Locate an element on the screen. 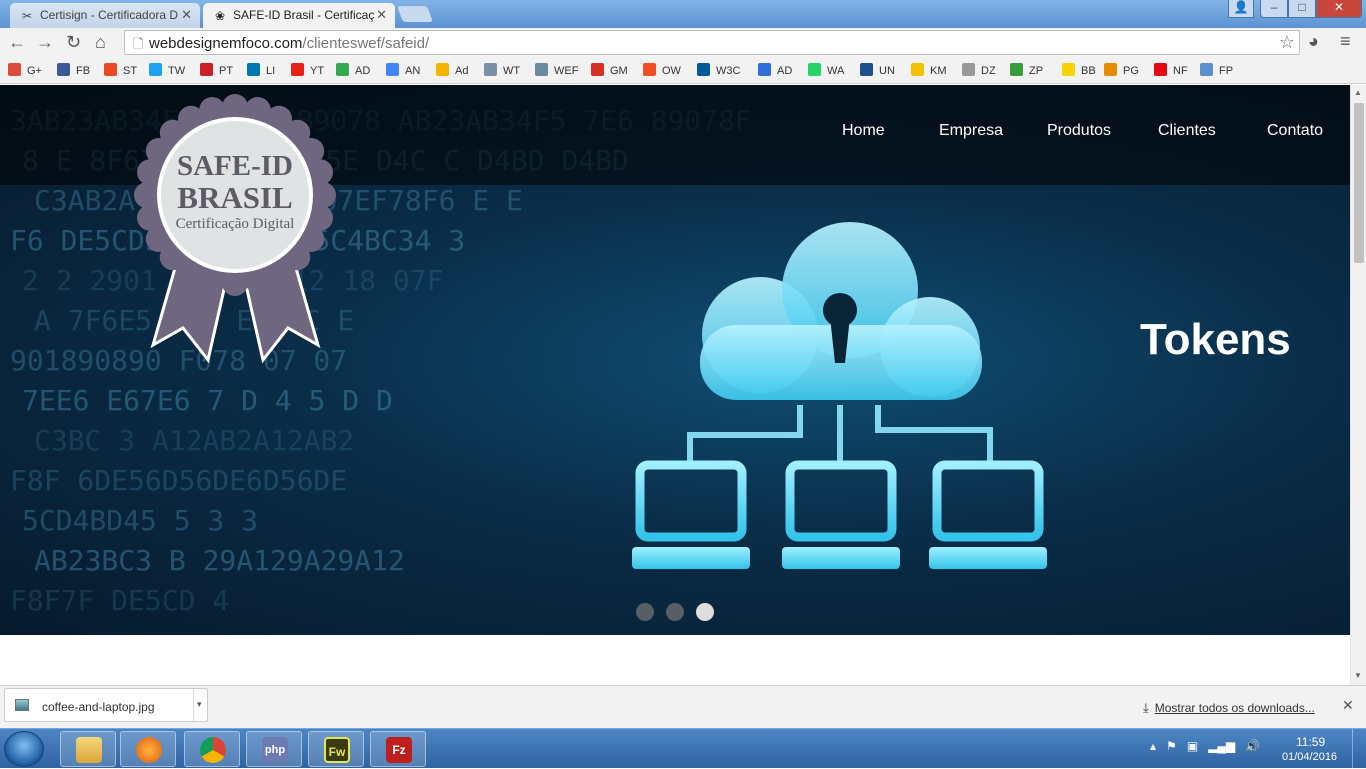 This screenshot has width=1366, height=769. taskbar-explorer is located at coordinates (88, 749).